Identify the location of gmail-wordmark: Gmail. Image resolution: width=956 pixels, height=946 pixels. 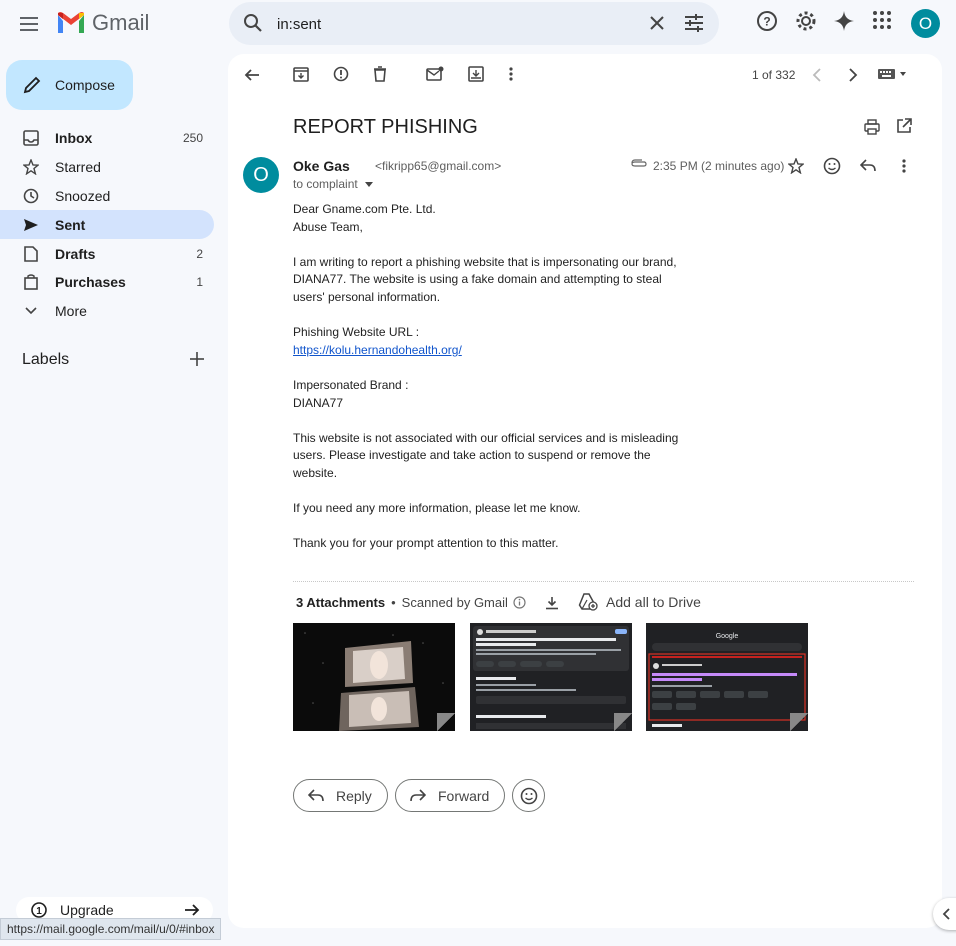
(121, 22).